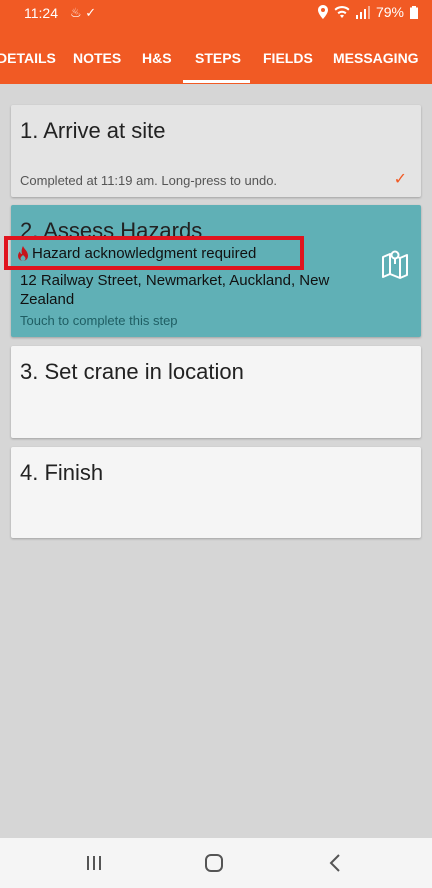 The image size is (432, 888). I want to click on tab-details: DETAILS, so click(28, 58).